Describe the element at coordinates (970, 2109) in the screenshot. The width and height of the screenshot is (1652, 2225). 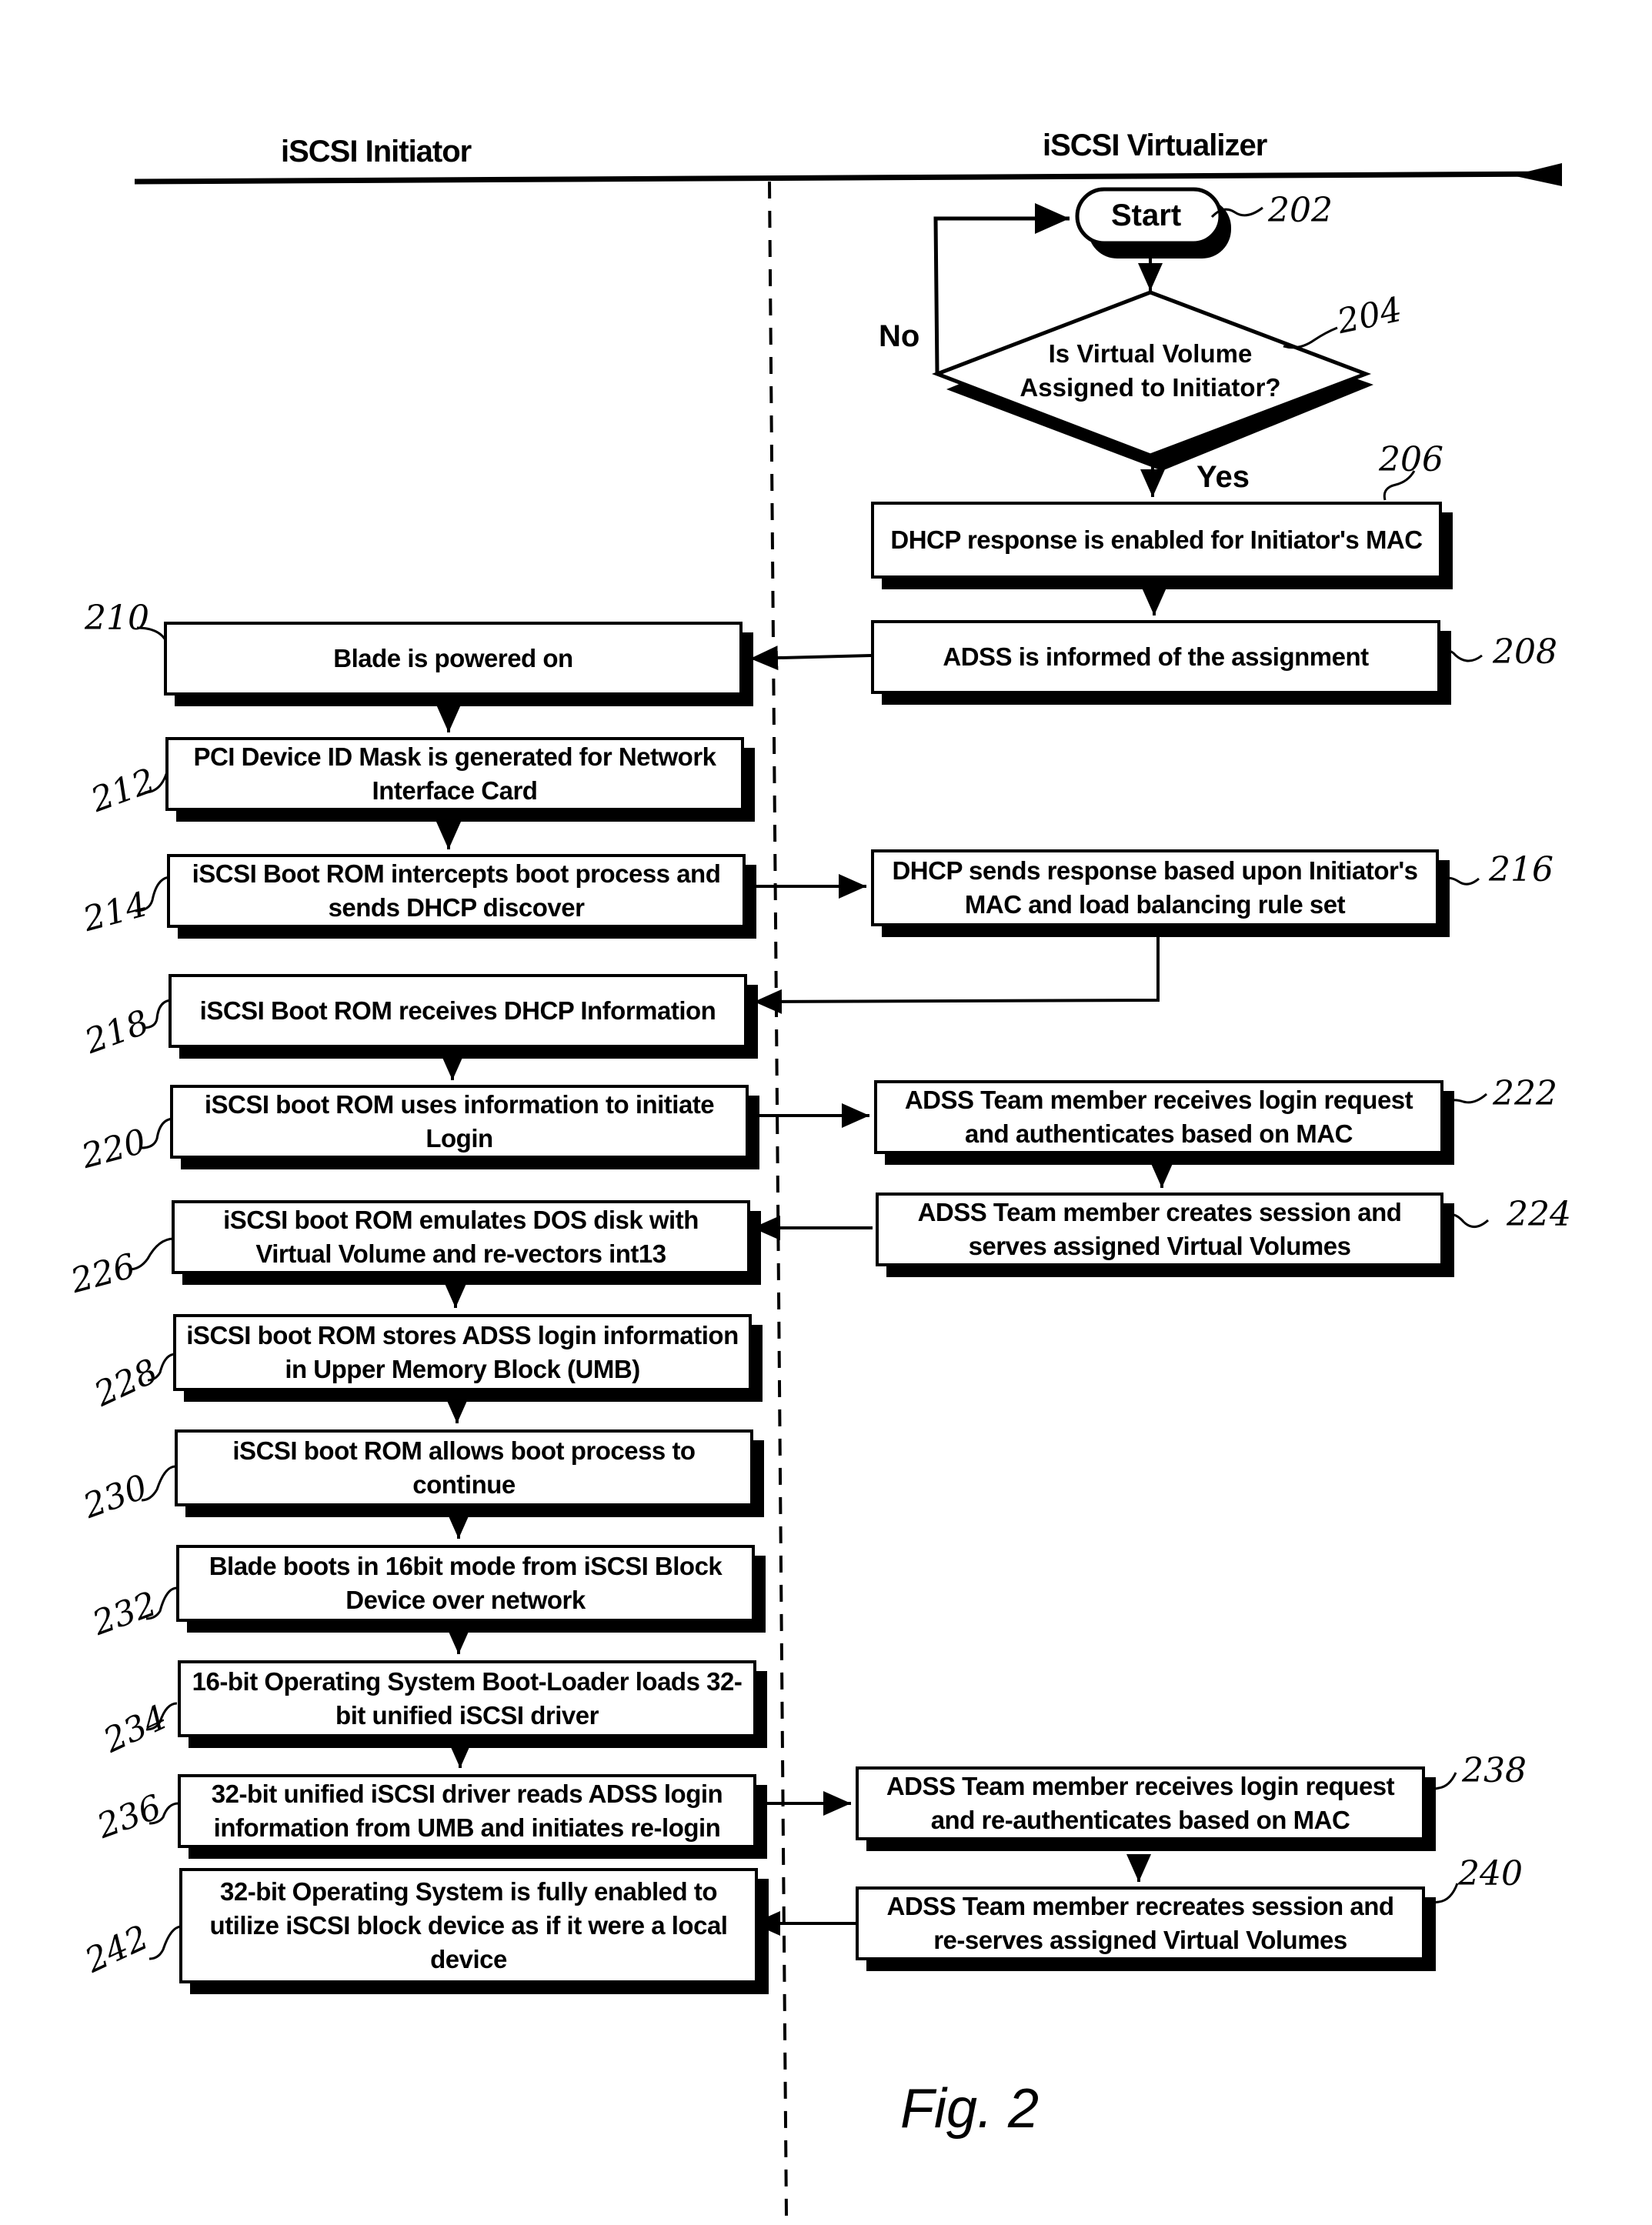
I see `figure-label: Fig. 2` at that location.